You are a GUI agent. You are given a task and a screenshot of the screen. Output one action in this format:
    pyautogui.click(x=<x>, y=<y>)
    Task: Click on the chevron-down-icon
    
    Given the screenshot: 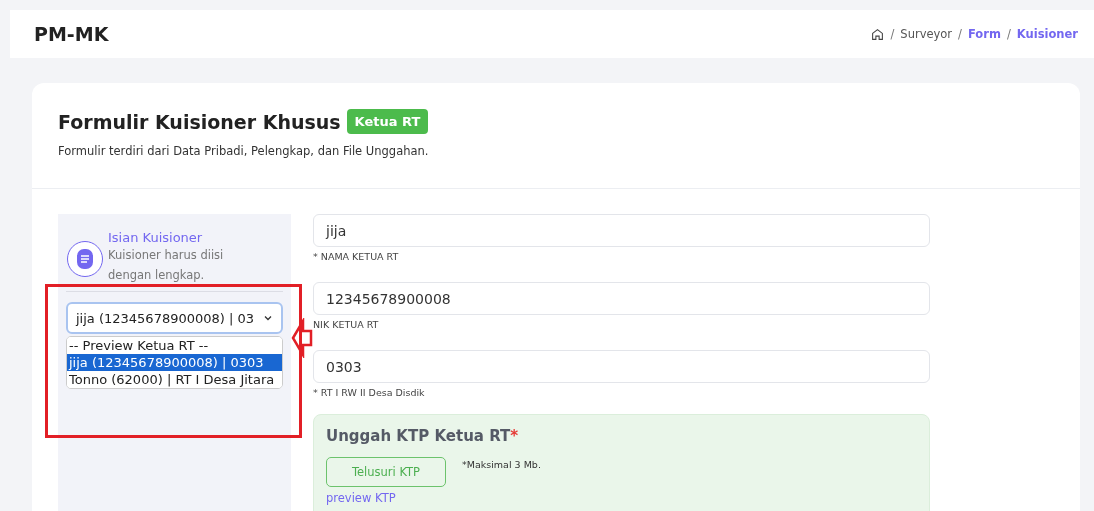 What is the action you would take?
    pyautogui.click(x=268, y=318)
    